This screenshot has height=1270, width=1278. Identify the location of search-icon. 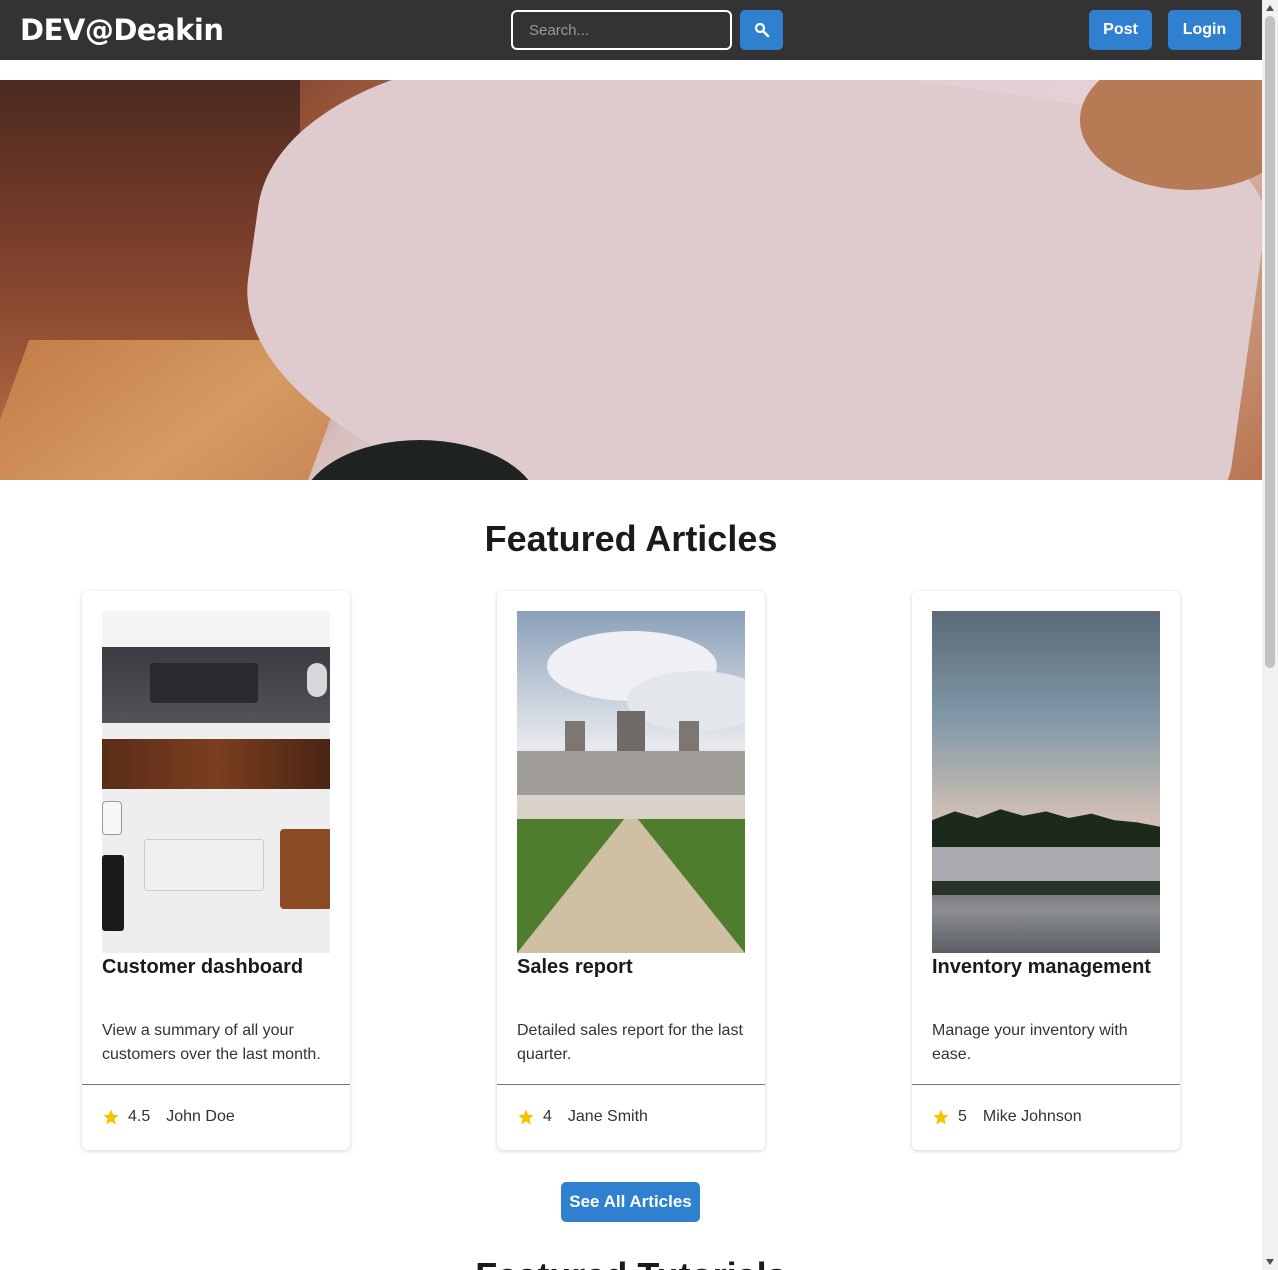
(761, 30).